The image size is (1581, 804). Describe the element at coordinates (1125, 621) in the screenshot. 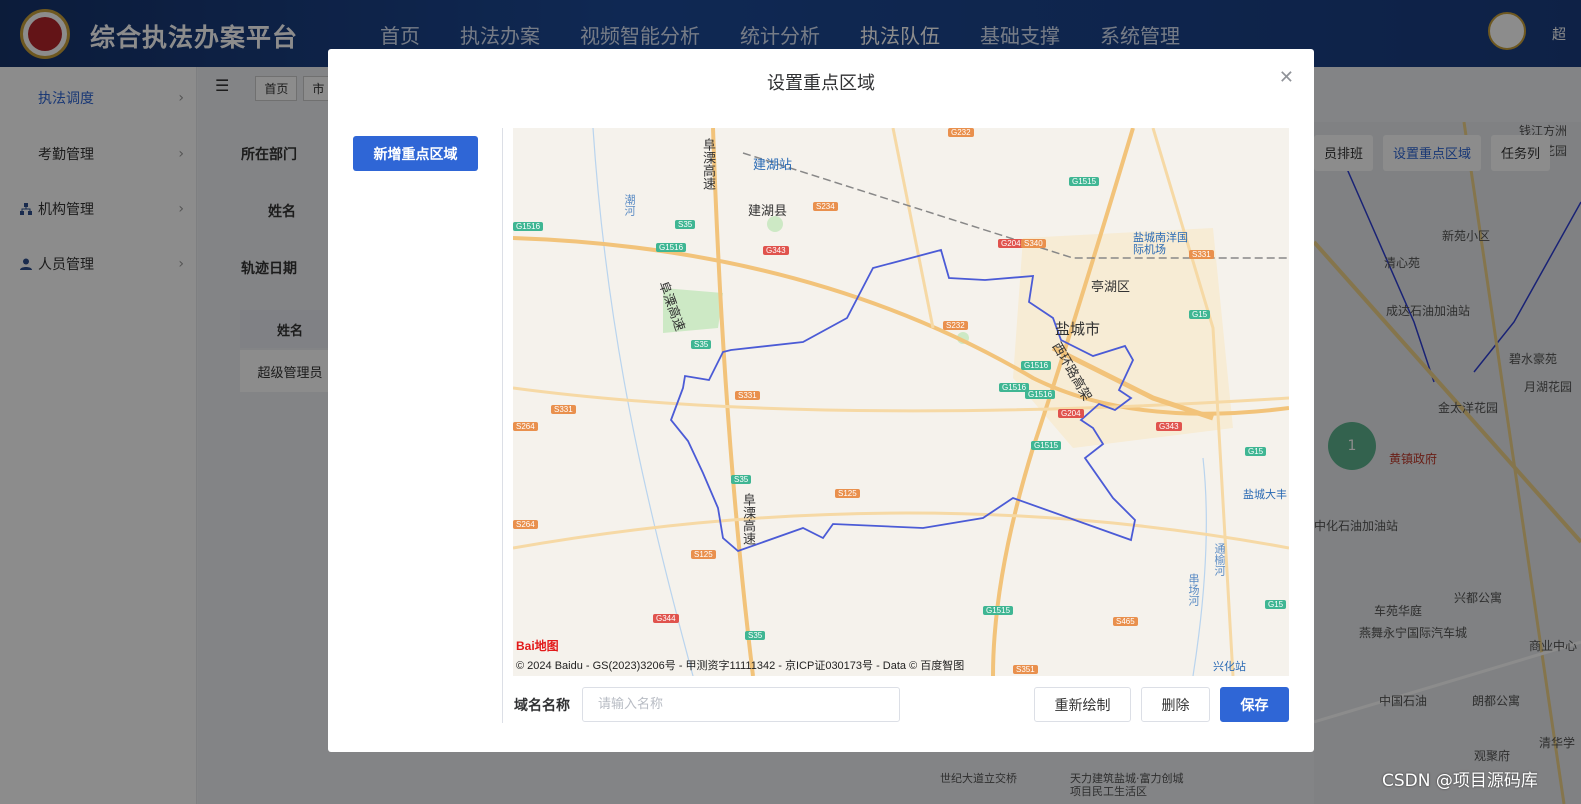

I see `road-tag: S465` at that location.